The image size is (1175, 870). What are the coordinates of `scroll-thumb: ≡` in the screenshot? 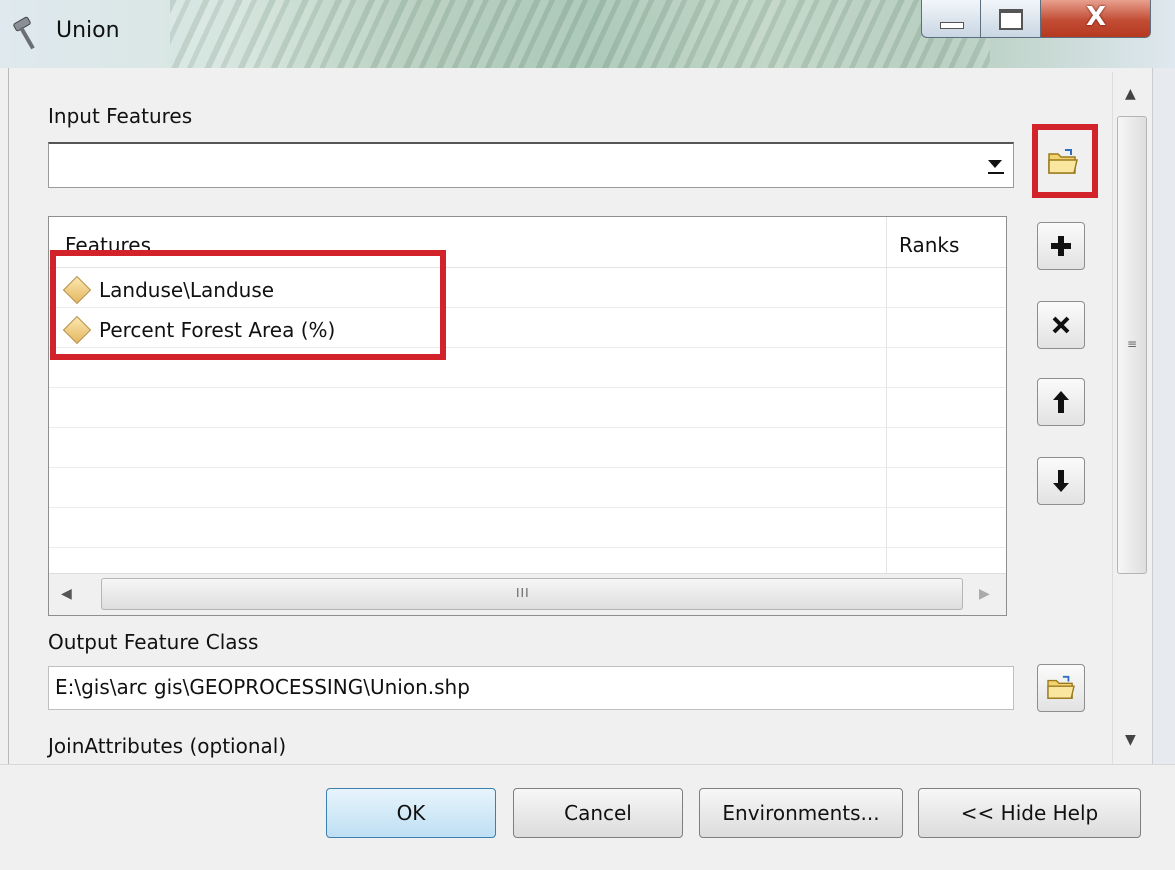 It's located at (1132, 345).